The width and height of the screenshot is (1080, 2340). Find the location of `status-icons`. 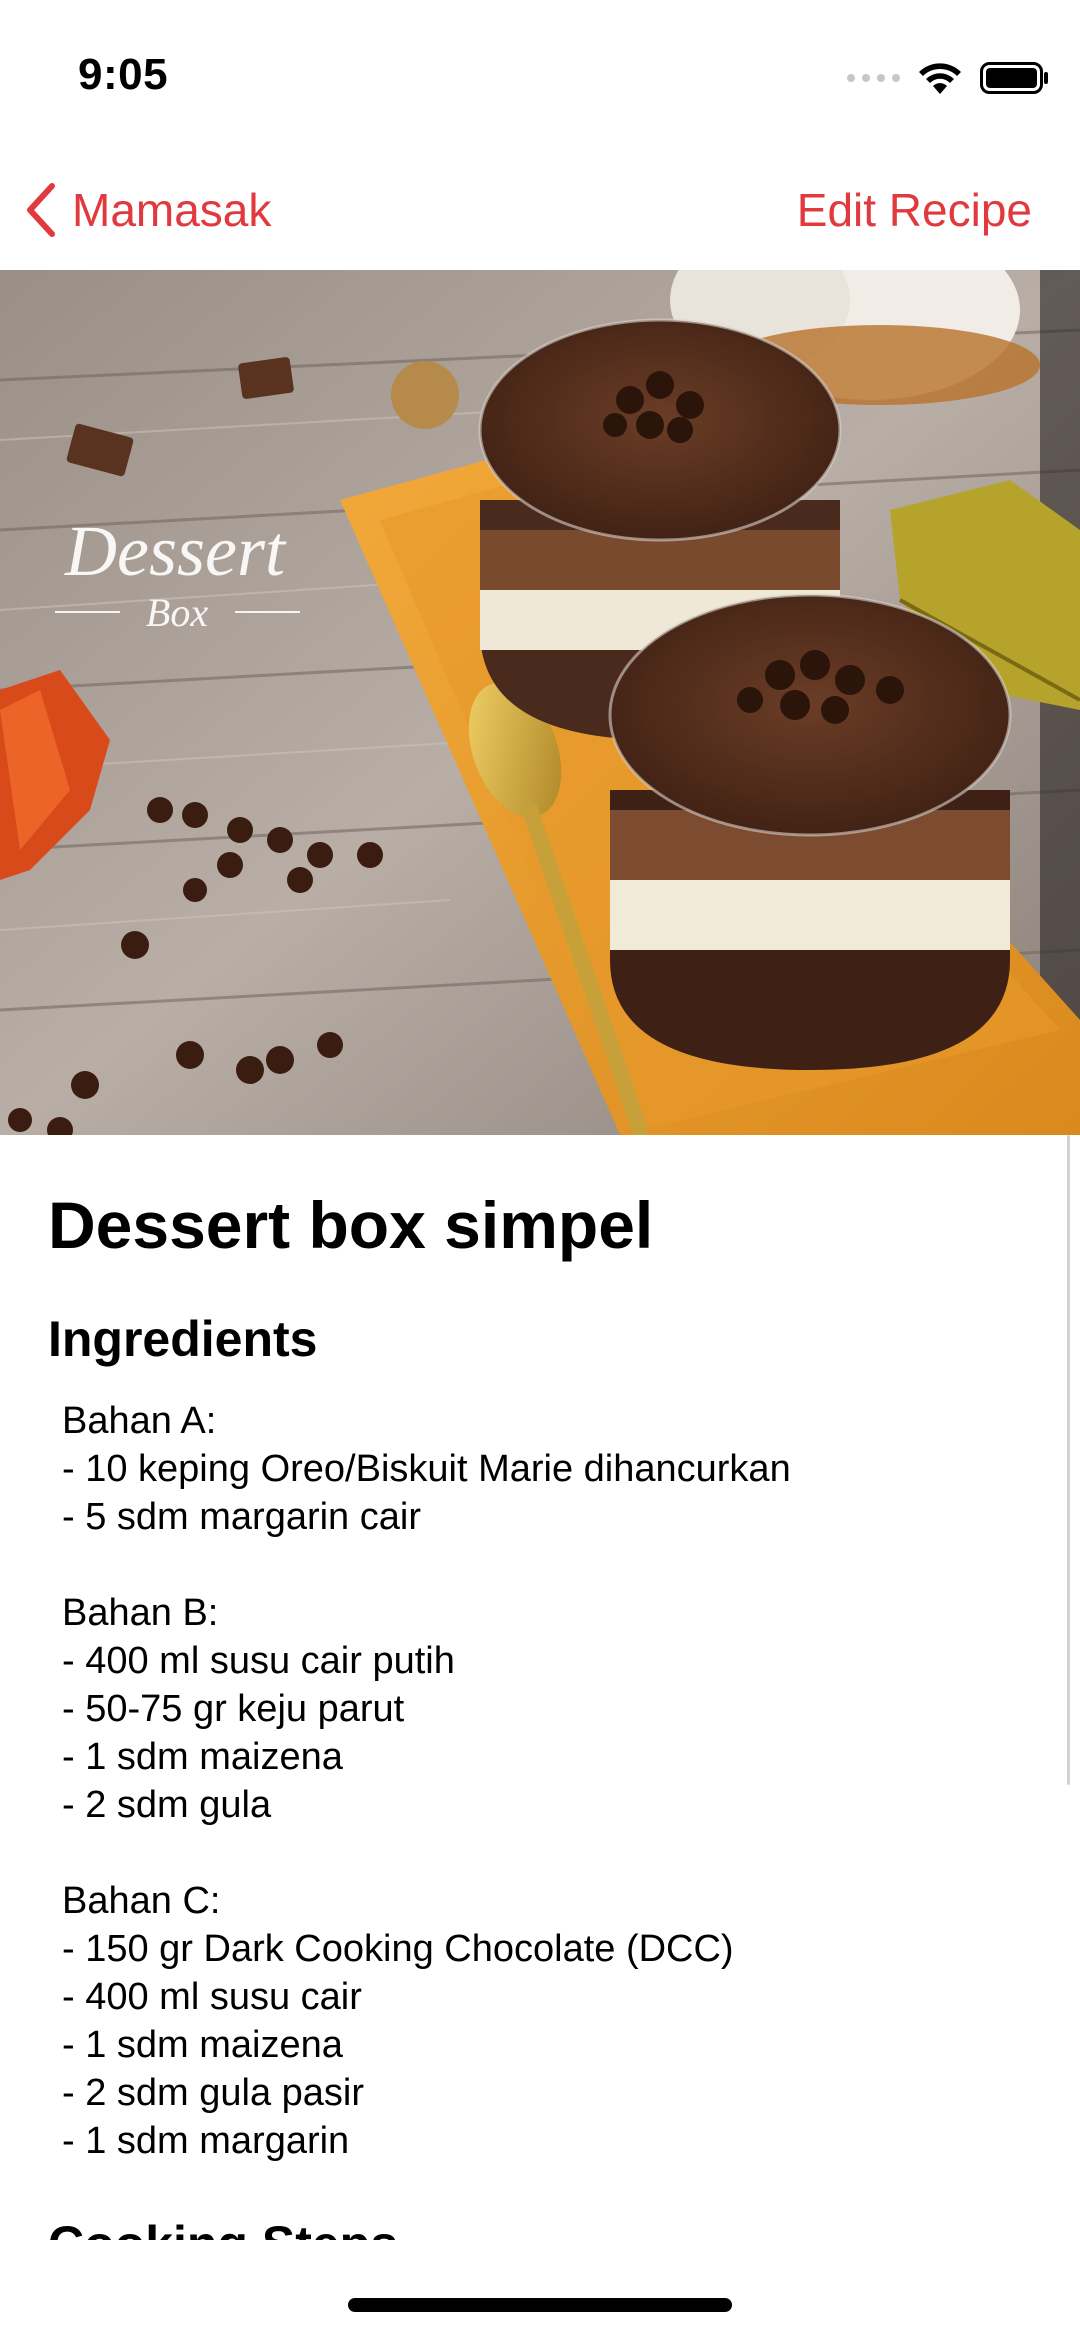

status-icons is located at coordinates (948, 78).